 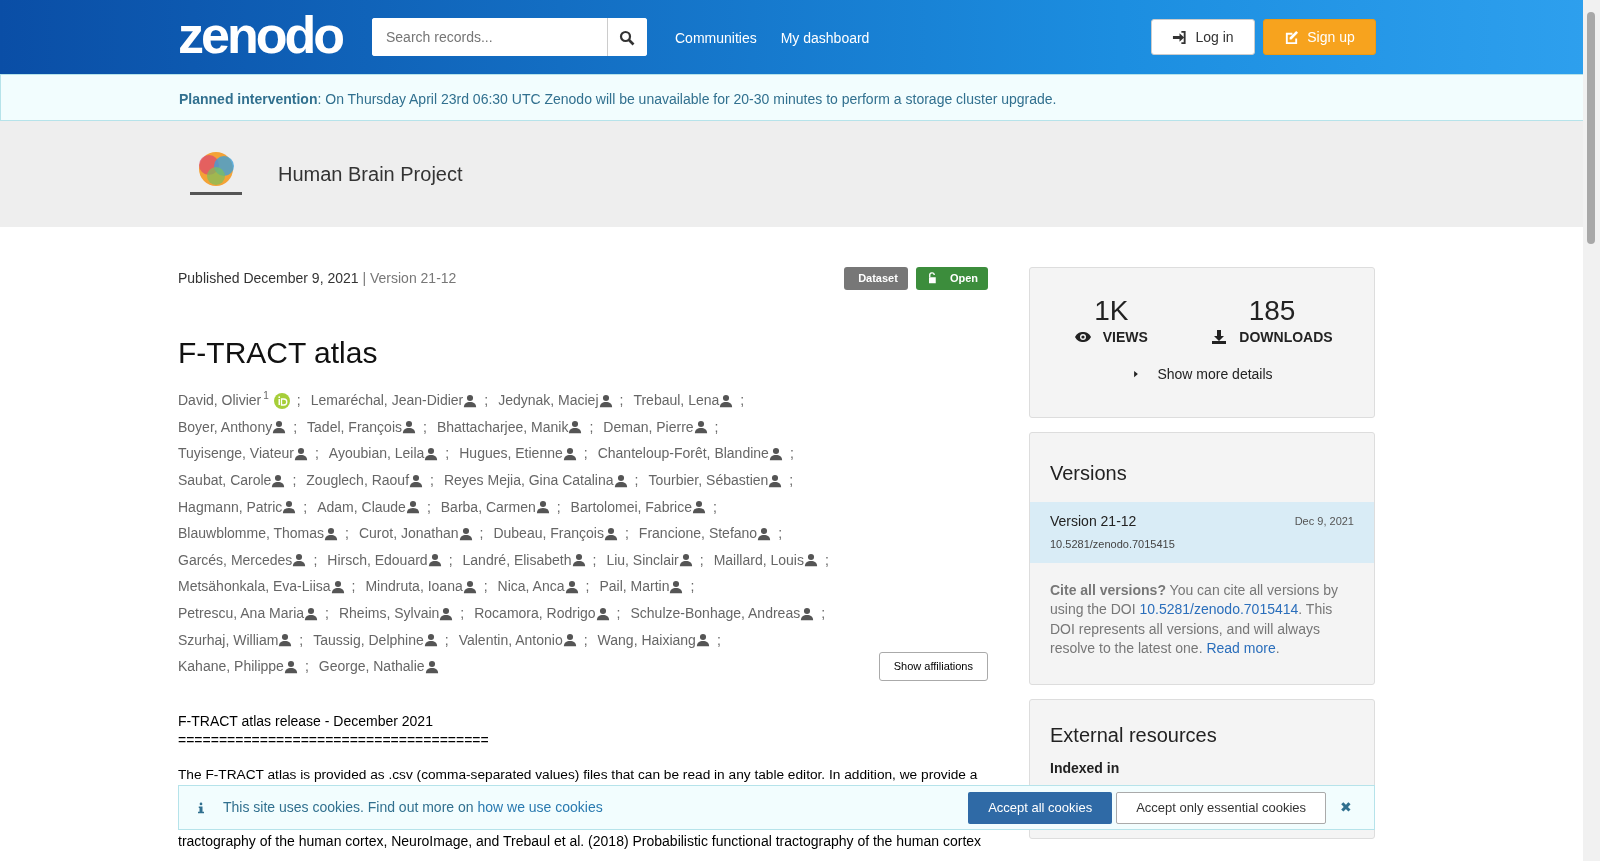 What do you see at coordinates (230, 507) in the screenshot?
I see `author-name: Hagmann, Patric` at bounding box center [230, 507].